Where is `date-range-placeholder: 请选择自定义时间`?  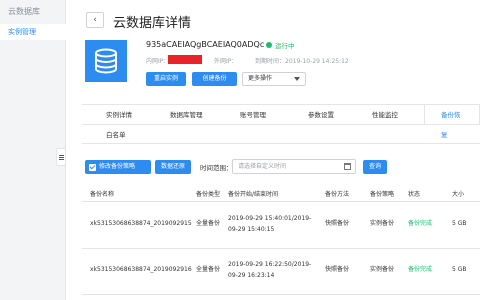
date-range-placeholder: 请选择自定义时间 is located at coordinates (262, 166).